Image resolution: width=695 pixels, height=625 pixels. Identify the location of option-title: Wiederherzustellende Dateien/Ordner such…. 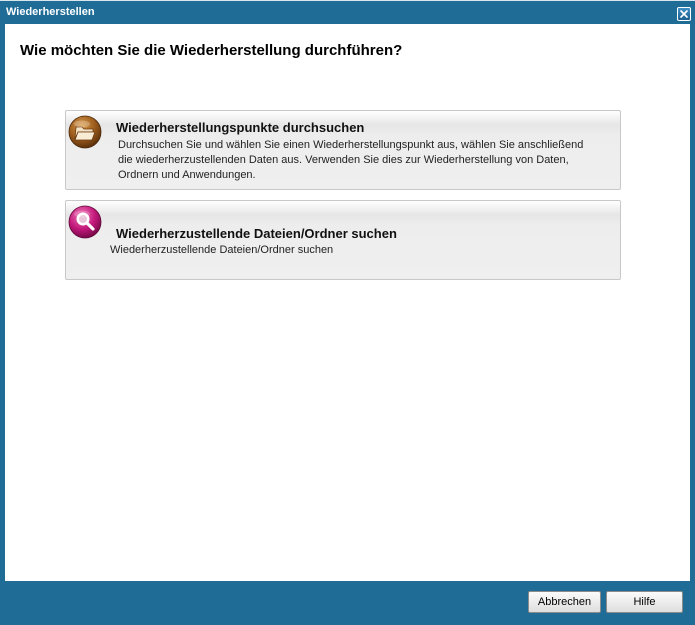
(256, 233).